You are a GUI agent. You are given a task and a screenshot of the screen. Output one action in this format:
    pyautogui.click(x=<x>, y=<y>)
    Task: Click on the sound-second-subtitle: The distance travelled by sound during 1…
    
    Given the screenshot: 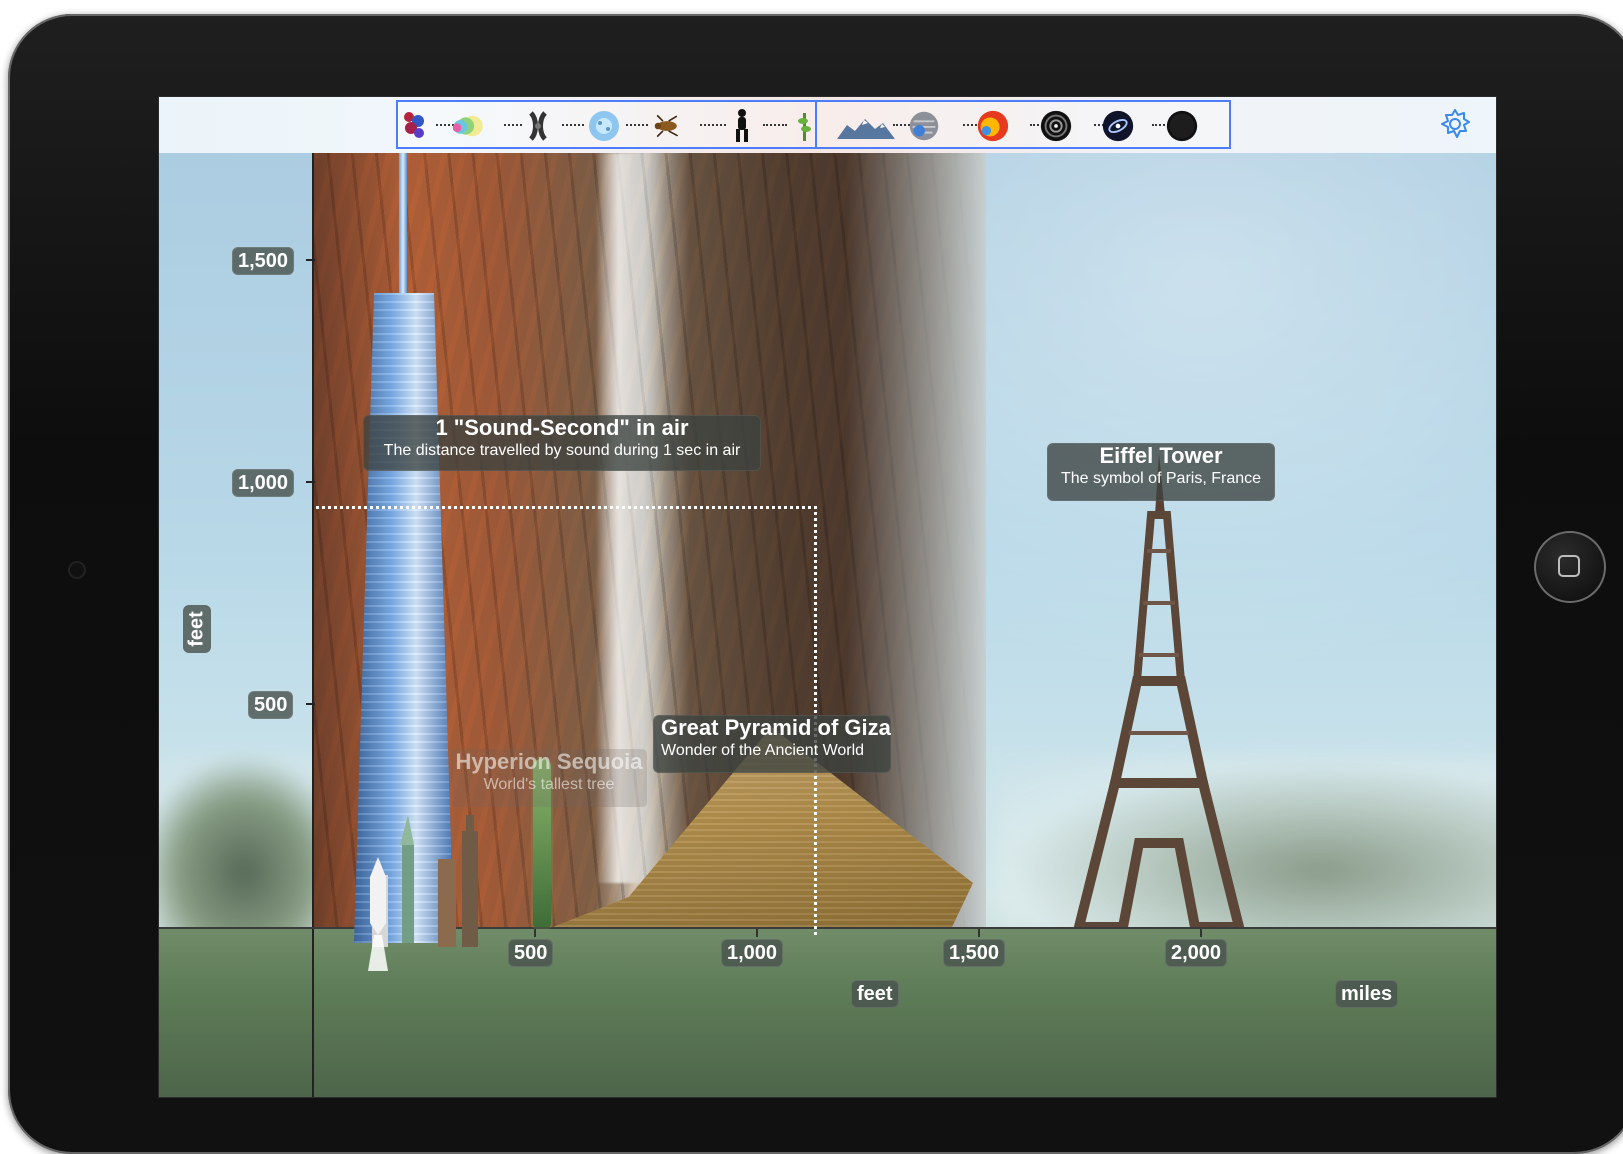 What is the action you would take?
    pyautogui.click(x=562, y=450)
    